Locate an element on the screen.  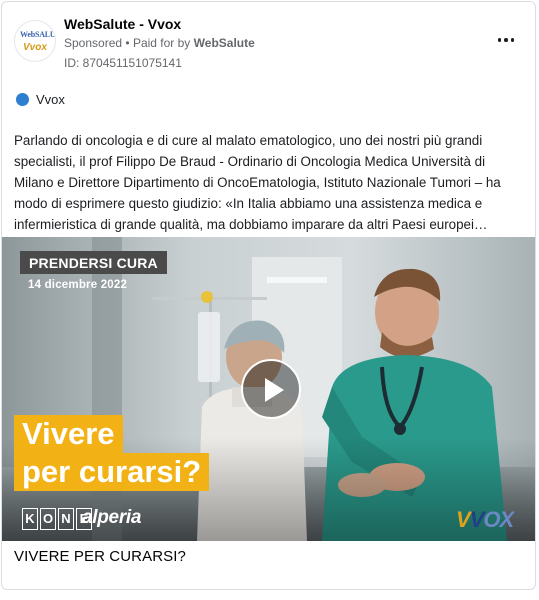
platform-dot-icon is located at coordinates (22, 99).